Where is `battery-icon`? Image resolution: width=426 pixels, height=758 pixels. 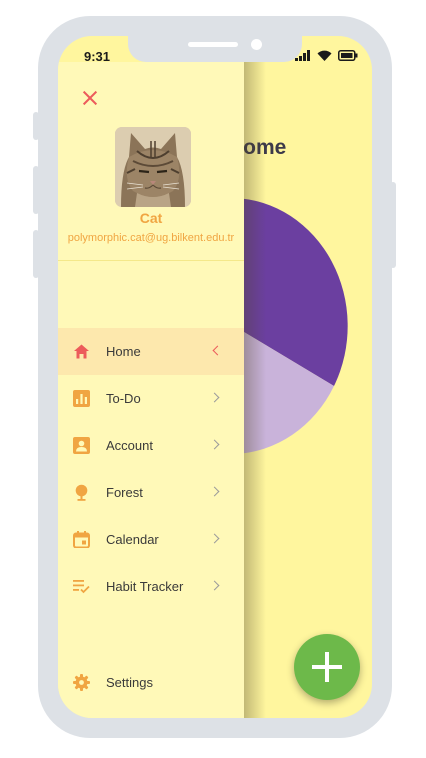
battery-icon is located at coordinates (348, 55).